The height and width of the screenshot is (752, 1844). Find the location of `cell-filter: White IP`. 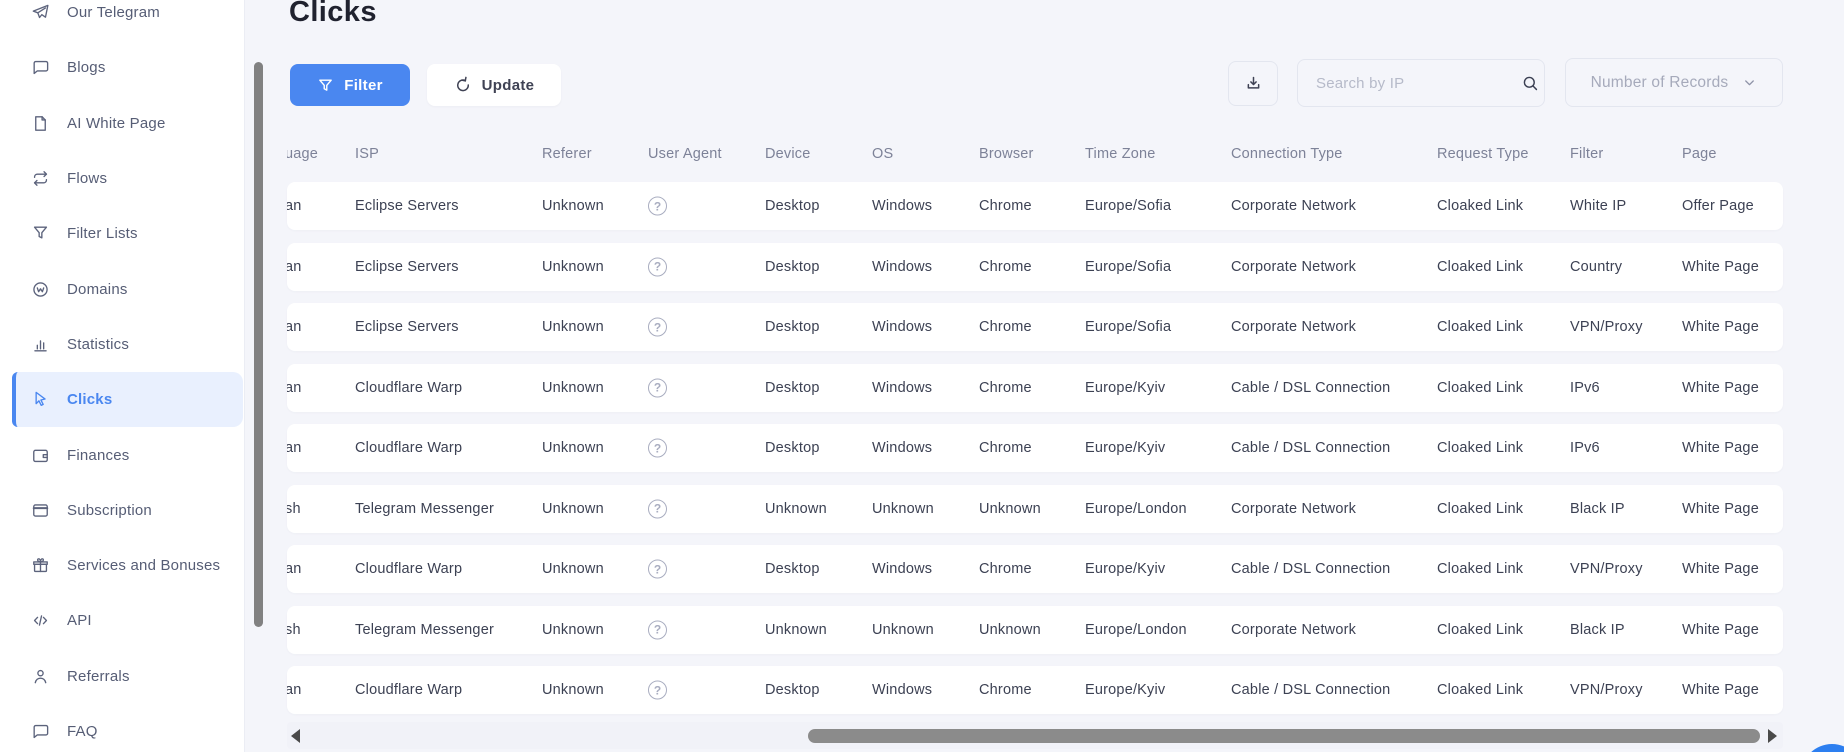

cell-filter: White IP is located at coordinates (1598, 206).